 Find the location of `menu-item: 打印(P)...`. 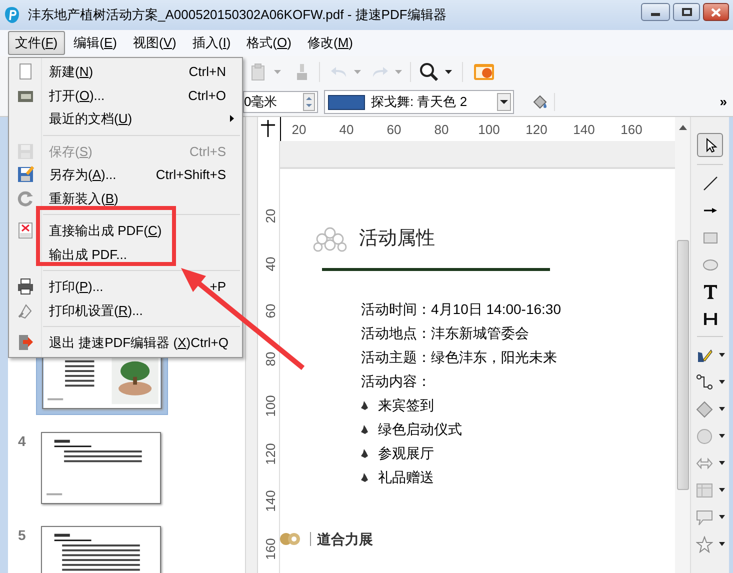

menu-item: 打印(P)... is located at coordinates (76, 286).